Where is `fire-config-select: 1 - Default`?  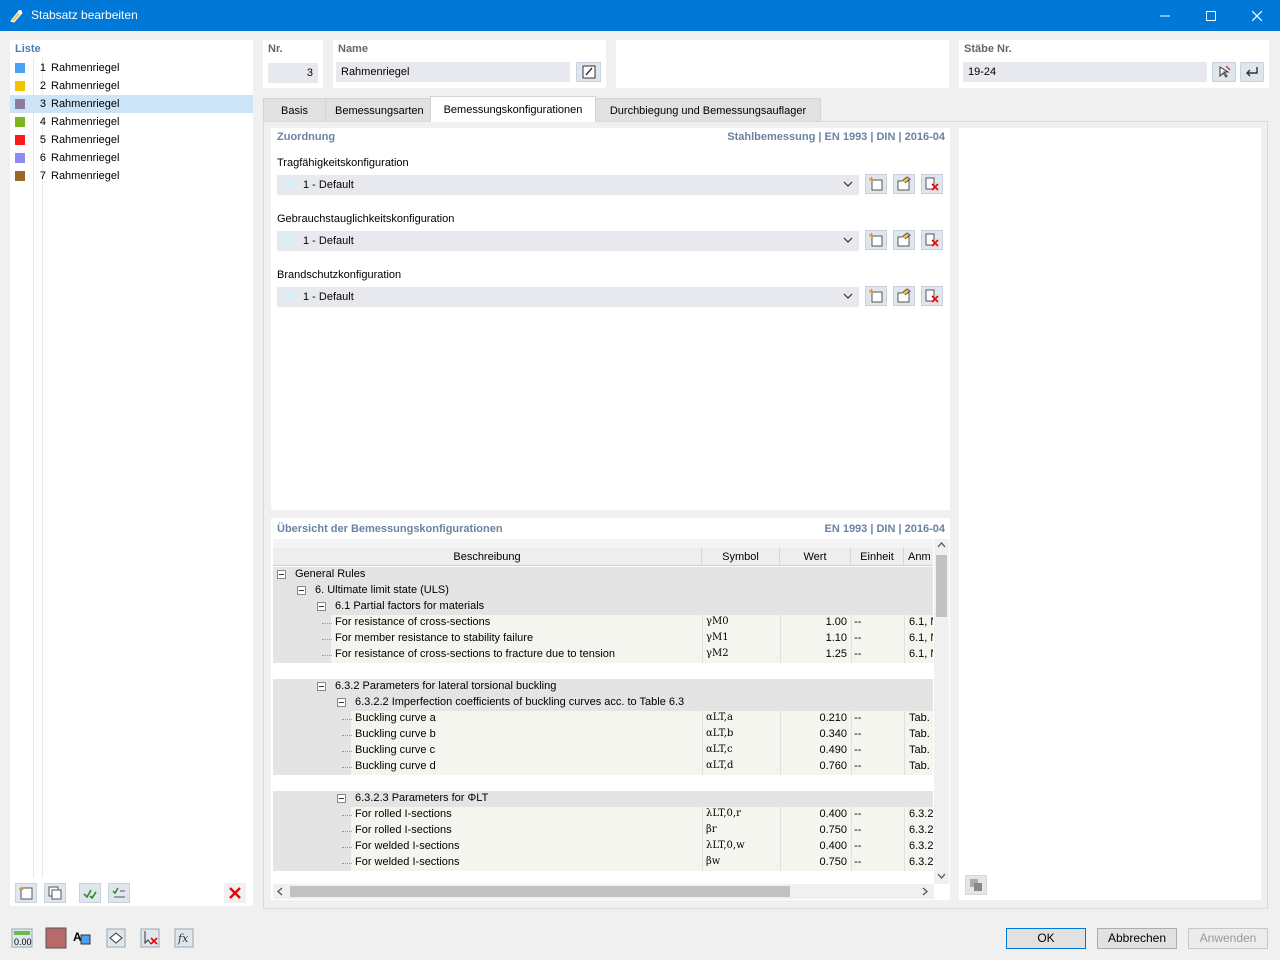 fire-config-select: 1 - Default is located at coordinates (568, 297).